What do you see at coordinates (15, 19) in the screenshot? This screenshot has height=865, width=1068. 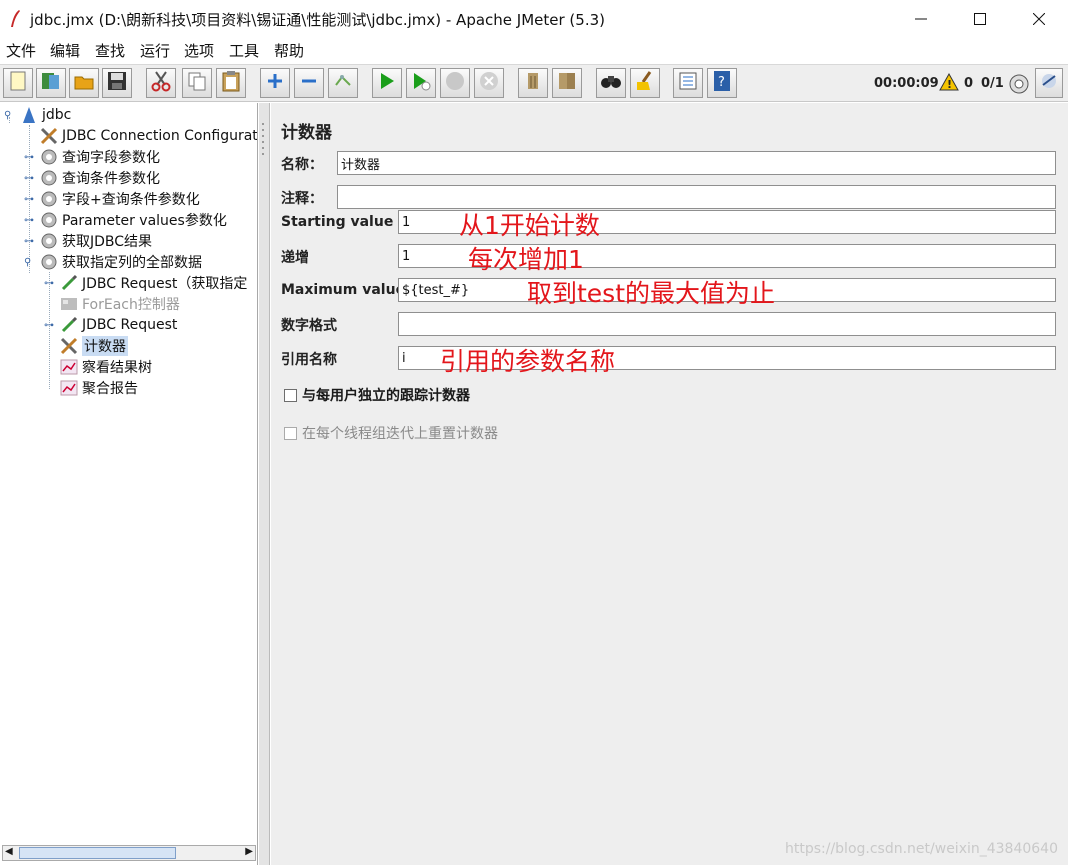 I see `jmeter-feather-icon` at bounding box center [15, 19].